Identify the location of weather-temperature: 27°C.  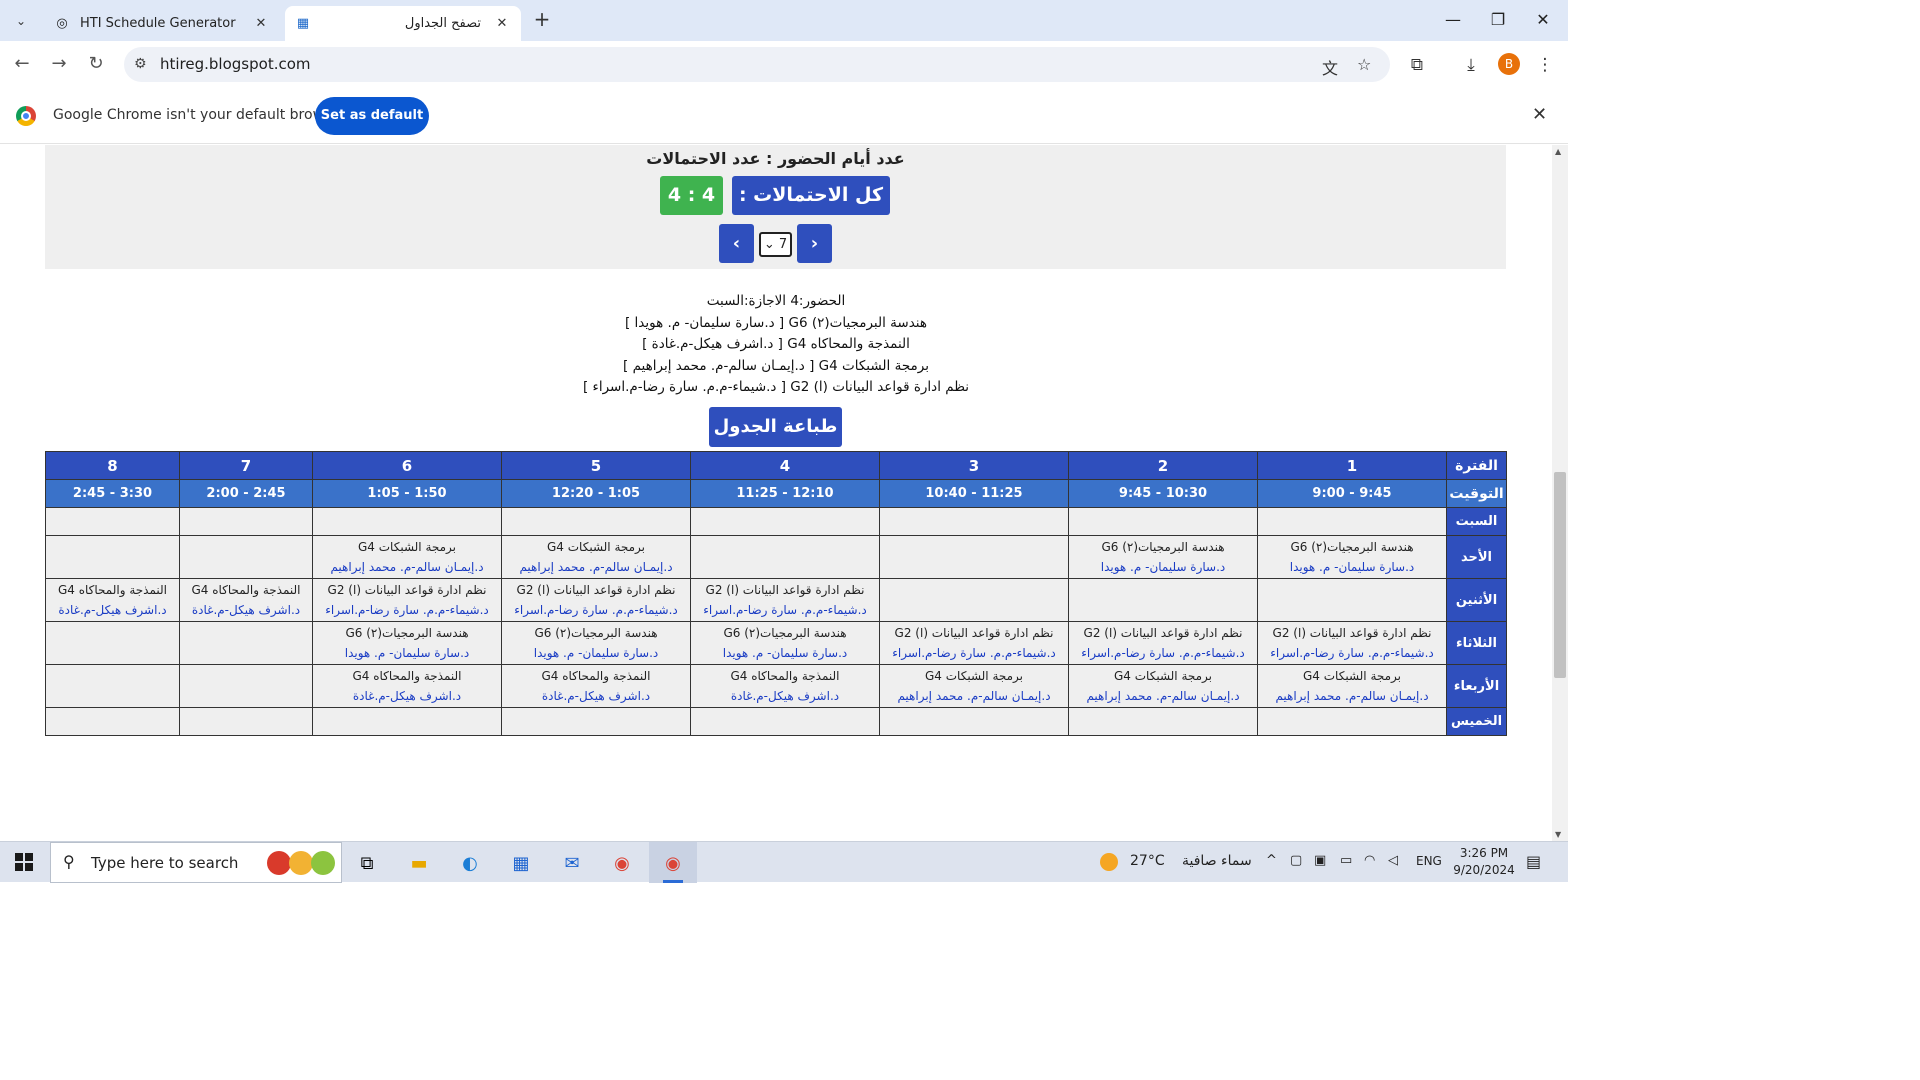
(1147, 861).